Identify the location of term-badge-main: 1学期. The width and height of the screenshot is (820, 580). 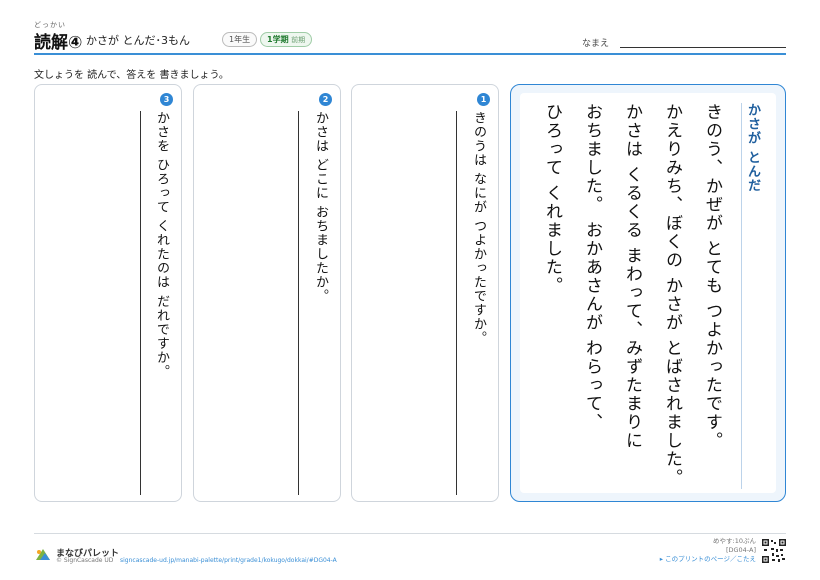
(278, 39).